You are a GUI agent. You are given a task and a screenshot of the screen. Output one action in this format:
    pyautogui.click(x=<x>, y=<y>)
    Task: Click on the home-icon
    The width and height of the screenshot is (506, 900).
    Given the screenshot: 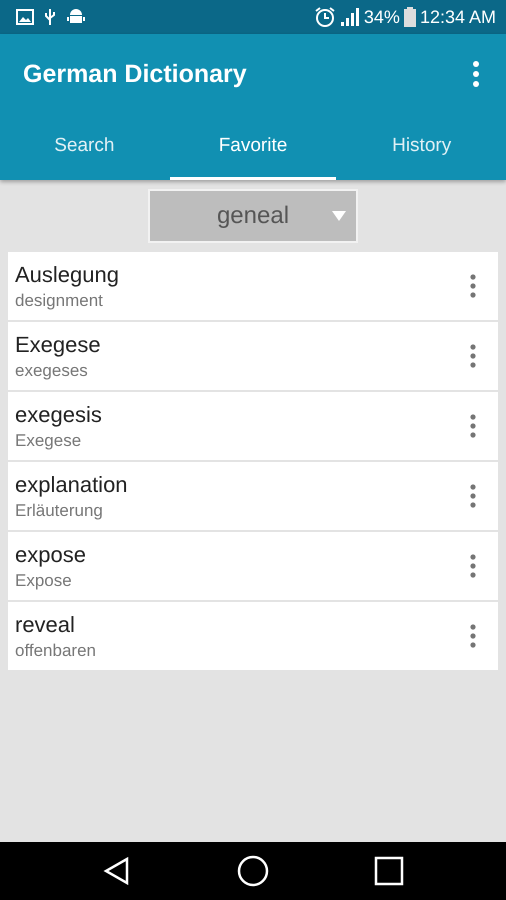 What is the action you would take?
    pyautogui.click(x=252, y=871)
    